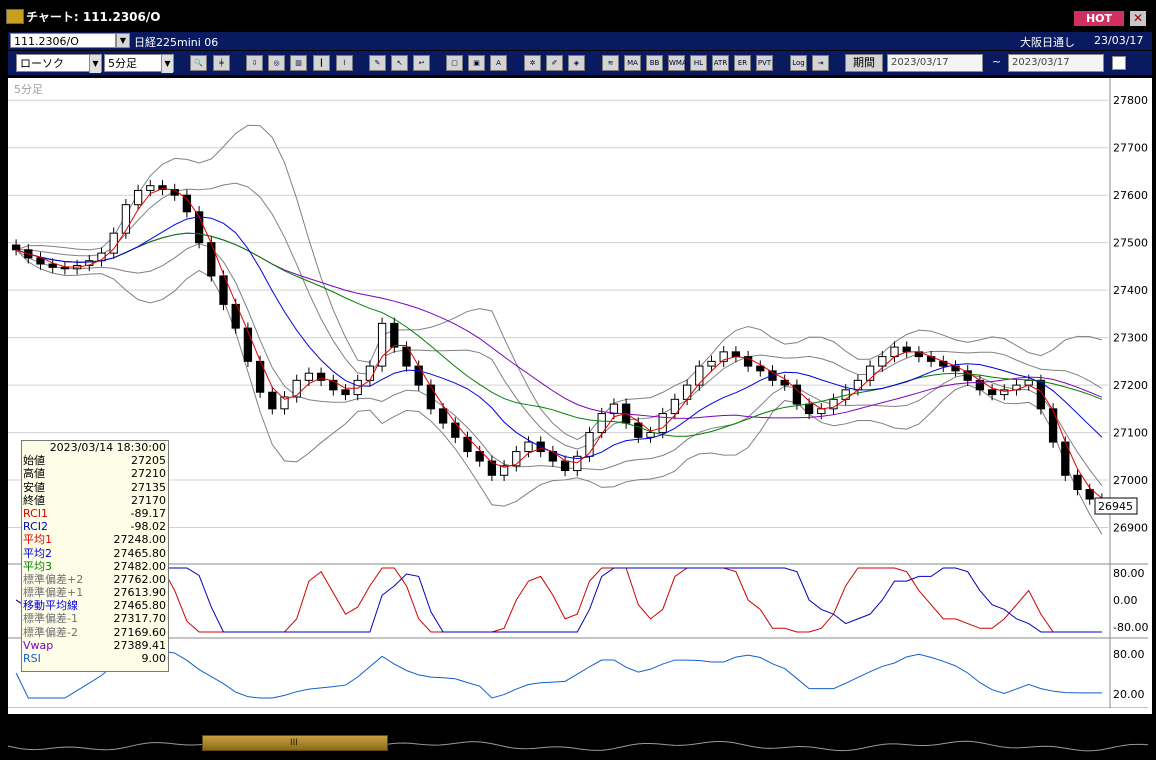 The image size is (1156, 760). I want to click on line-icon: ⌇, so click(344, 63).